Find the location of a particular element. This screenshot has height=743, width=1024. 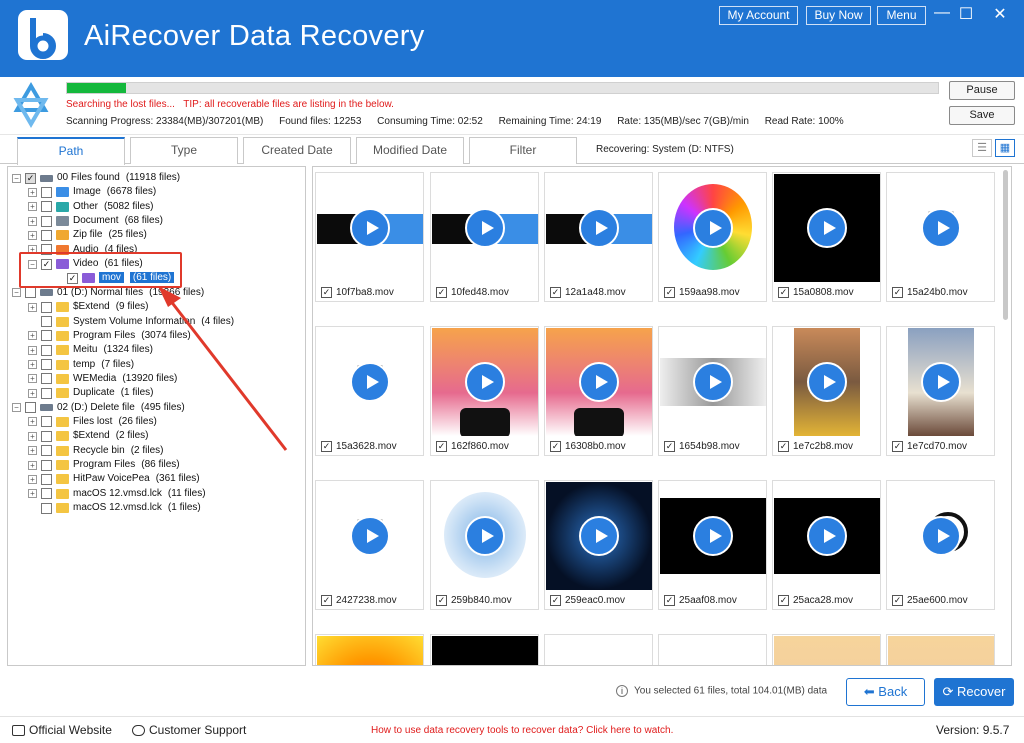

tab-path: Path is located at coordinates (71, 151).